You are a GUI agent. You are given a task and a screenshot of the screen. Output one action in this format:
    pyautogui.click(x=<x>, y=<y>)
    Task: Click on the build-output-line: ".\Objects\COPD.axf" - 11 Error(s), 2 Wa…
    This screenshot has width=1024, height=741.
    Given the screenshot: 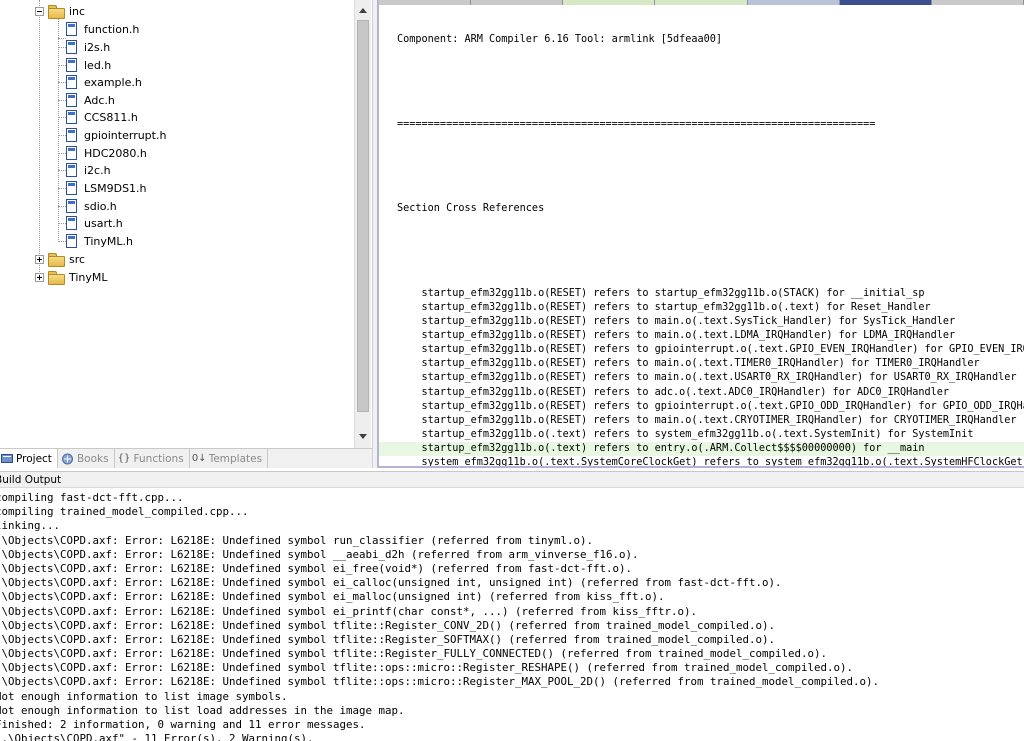 What is the action you would take?
    pyautogui.click(x=157, y=736)
    